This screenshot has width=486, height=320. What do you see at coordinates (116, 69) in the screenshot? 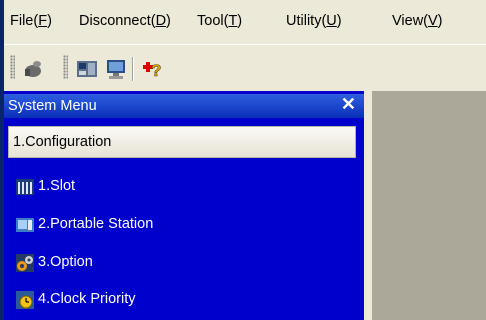
I see `monitor-icon` at bounding box center [116, 69].